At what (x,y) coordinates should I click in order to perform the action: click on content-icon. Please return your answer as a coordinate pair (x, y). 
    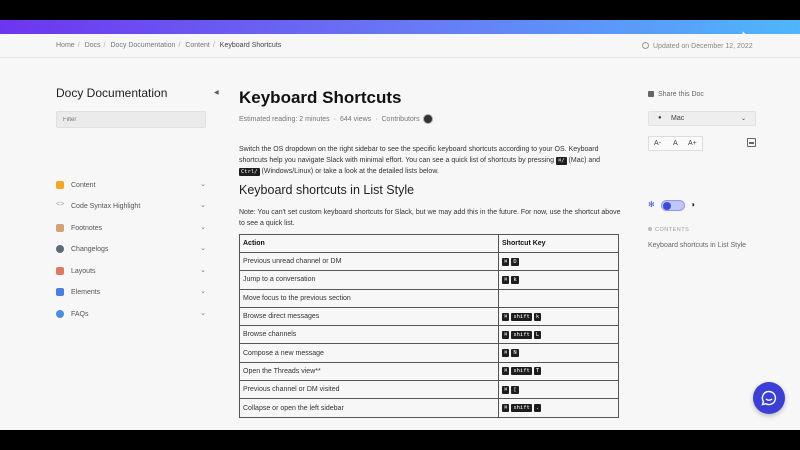
    Looking at the image, I should click on (60, 185).